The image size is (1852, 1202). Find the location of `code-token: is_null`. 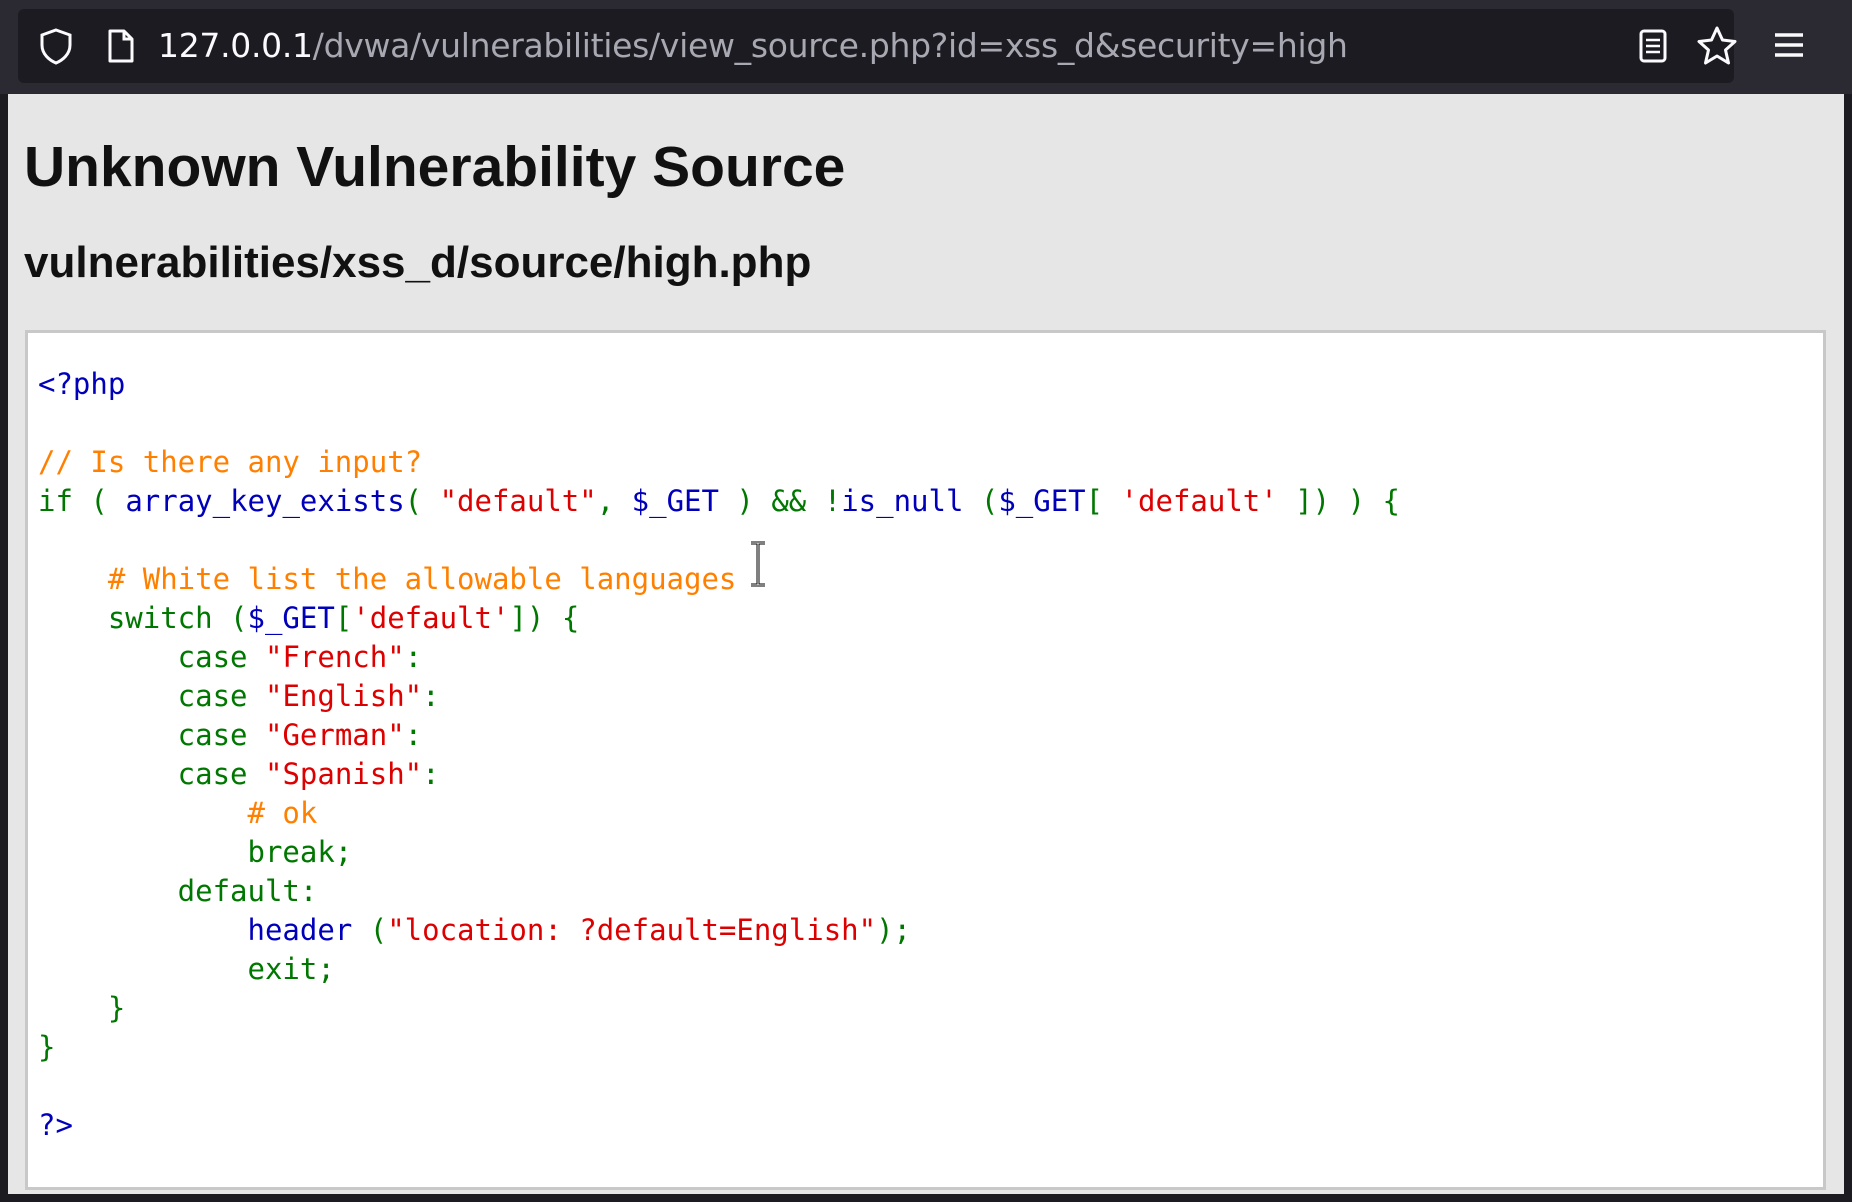

code-token: is_null is located at coordinates (911, 501).